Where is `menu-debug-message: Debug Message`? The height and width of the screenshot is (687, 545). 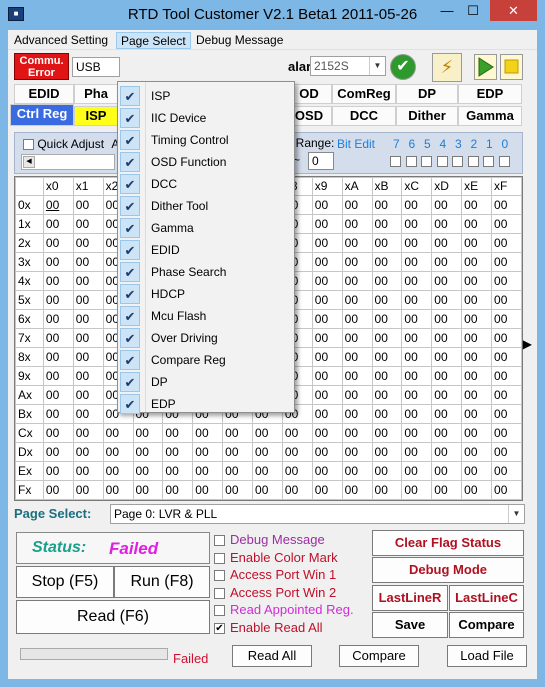 menu-debug-message: Debug Message is located at coordinates (239, 40).